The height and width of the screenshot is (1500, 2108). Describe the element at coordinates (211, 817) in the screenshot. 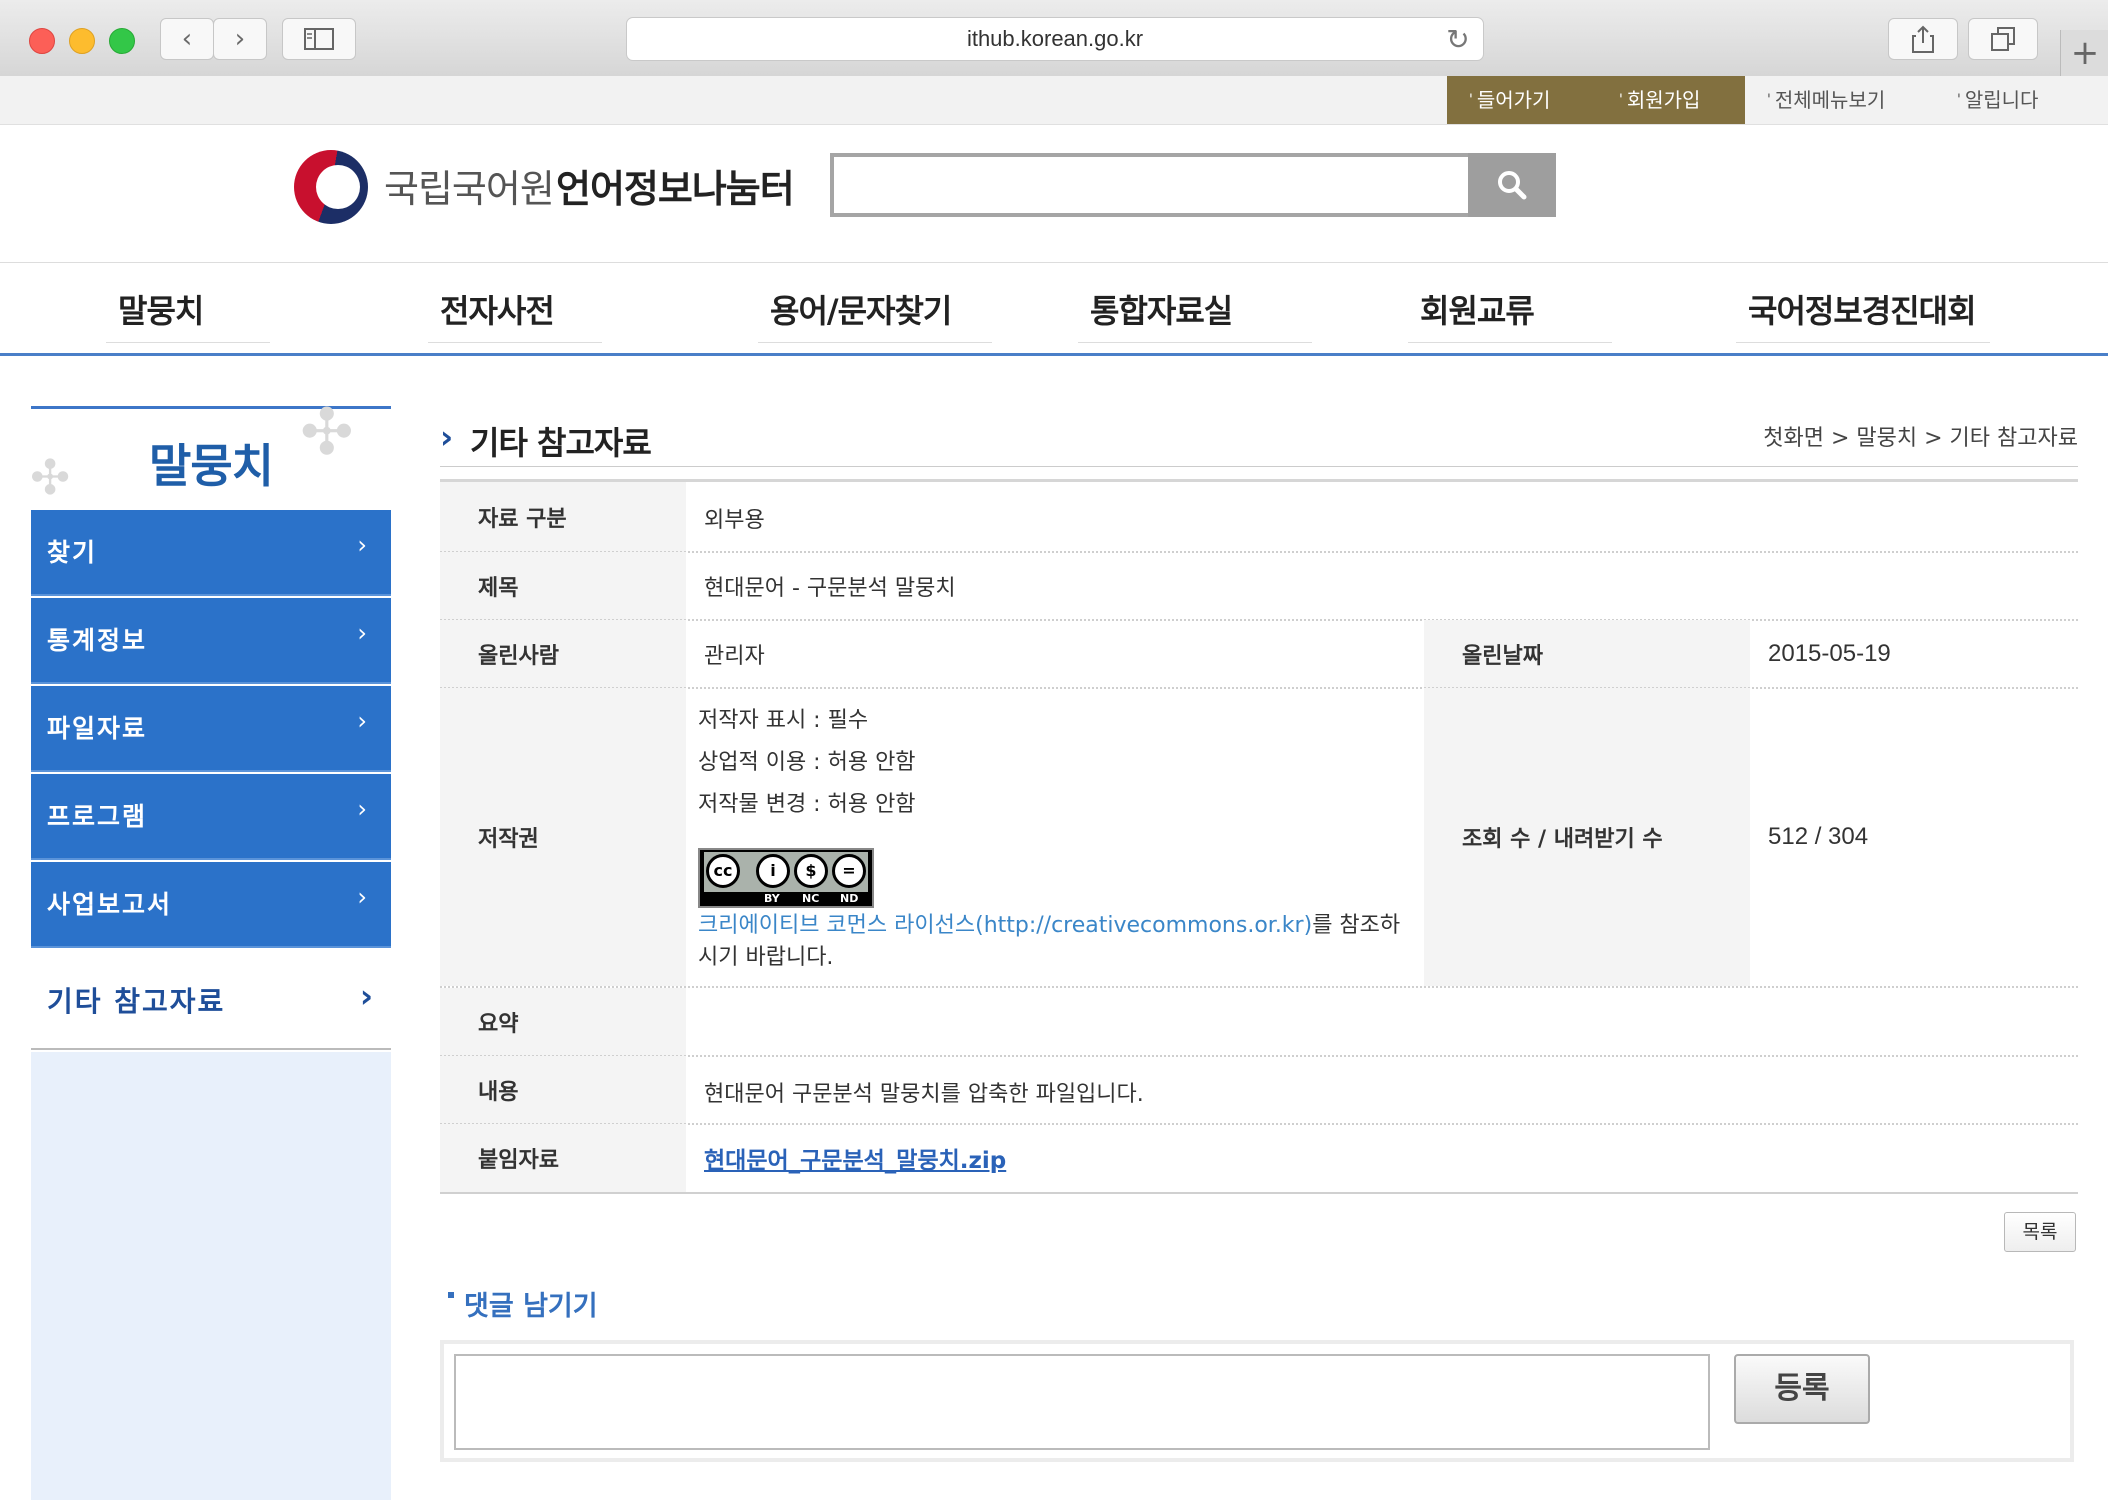

I see `sidebar-item-programs: 프로그램 ›` at that location.